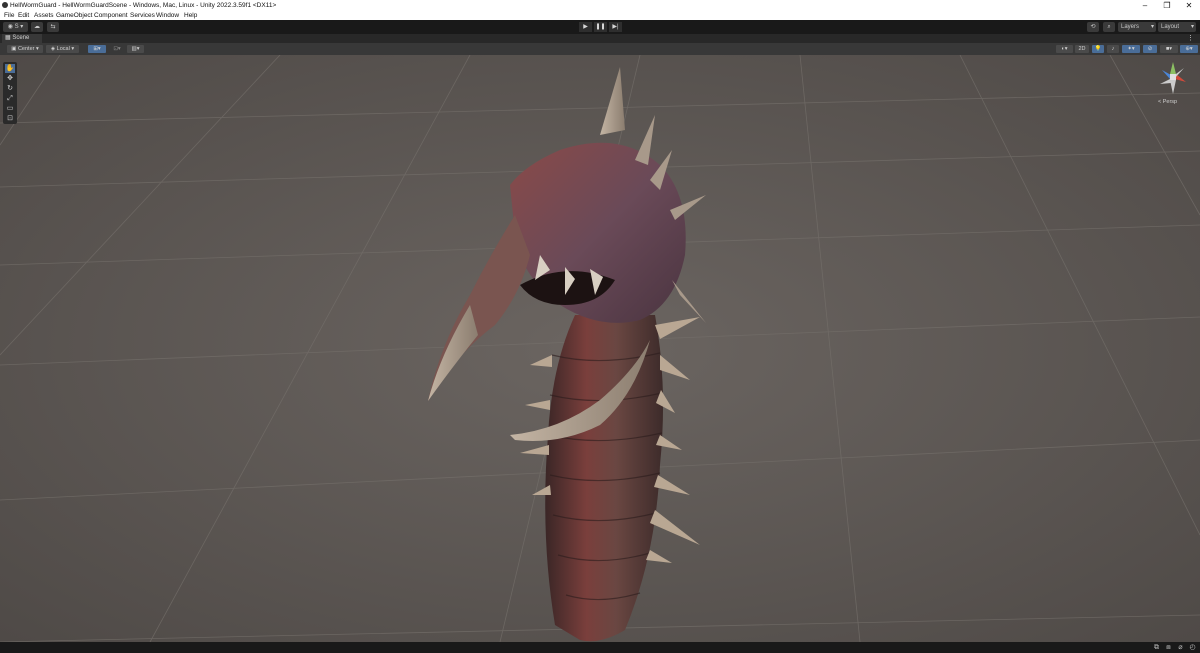  I want to click on light-bulb-icon: 💡, so click(1098, 49).